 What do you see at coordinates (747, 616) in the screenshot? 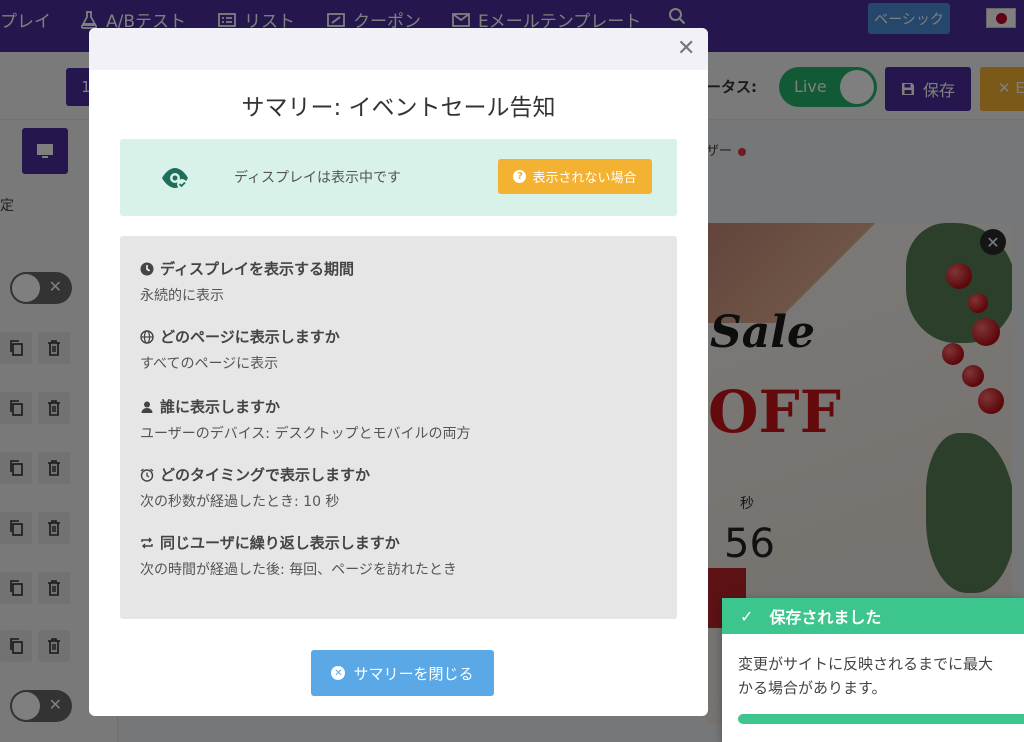
I see `check-icon: ✓` at bounding box center [747, 616].